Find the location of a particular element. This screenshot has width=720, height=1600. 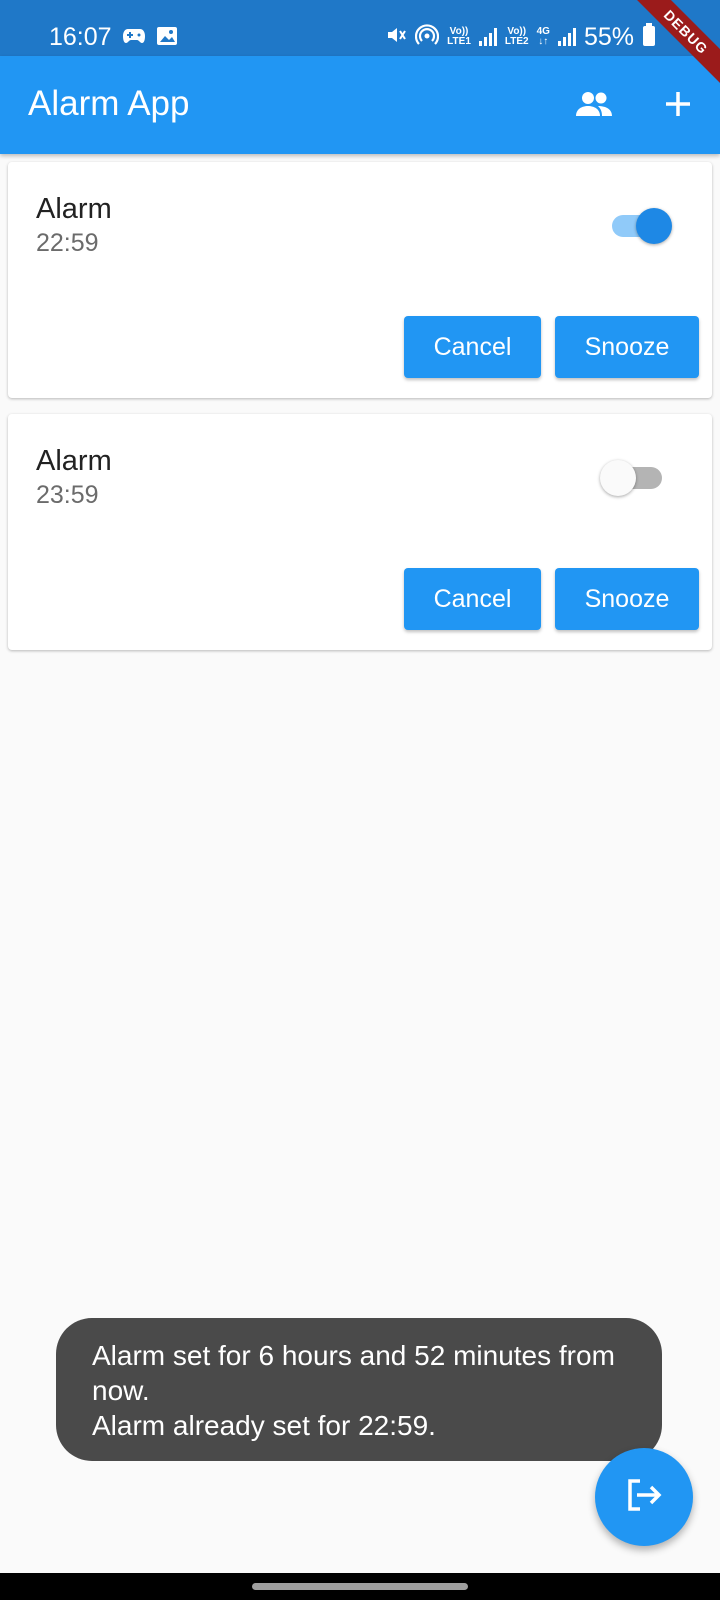

battery-percent: 55% is located at coordinates (608, 37).